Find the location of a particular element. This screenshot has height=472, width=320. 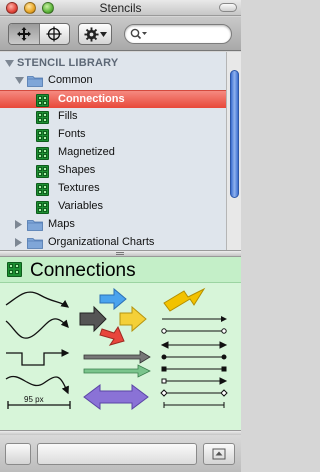

folder-row-organizational-charts: Organizational Charts is located at coordinates (113, 242).